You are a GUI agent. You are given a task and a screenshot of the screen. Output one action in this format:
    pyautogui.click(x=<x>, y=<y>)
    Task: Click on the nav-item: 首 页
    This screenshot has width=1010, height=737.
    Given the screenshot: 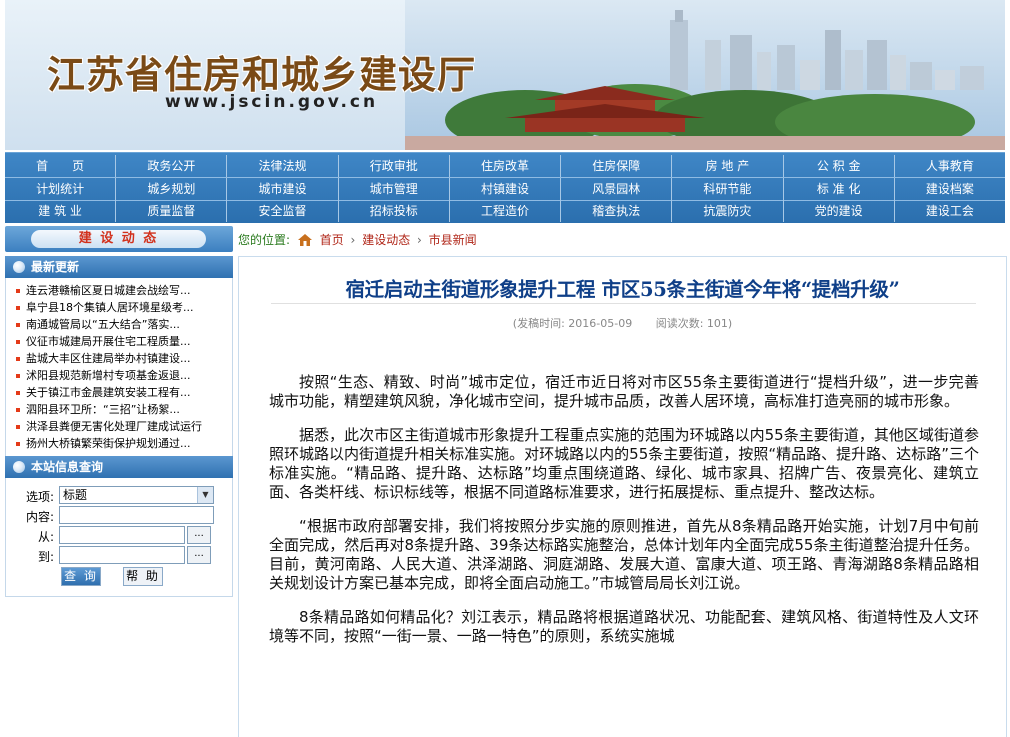 What is the action you would take?
    pyautogui.click(x=61, y=166)
    